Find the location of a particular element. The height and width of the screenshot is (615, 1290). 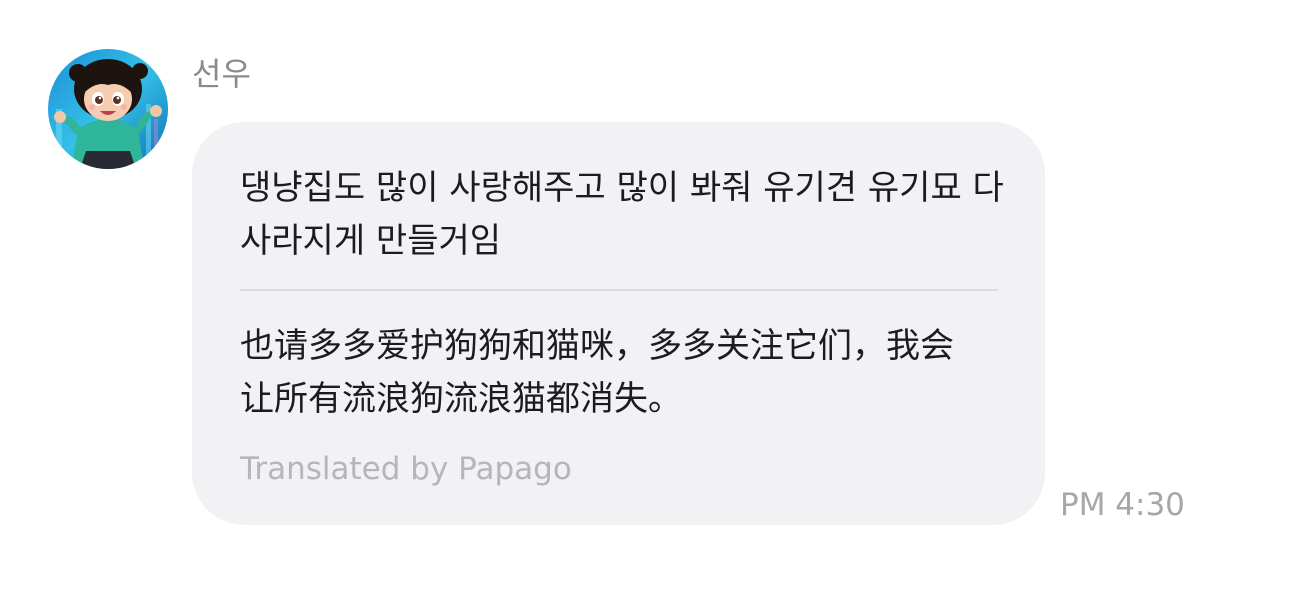

message-timestamp: PM 4:30 is located at coordinates (1122, 505).